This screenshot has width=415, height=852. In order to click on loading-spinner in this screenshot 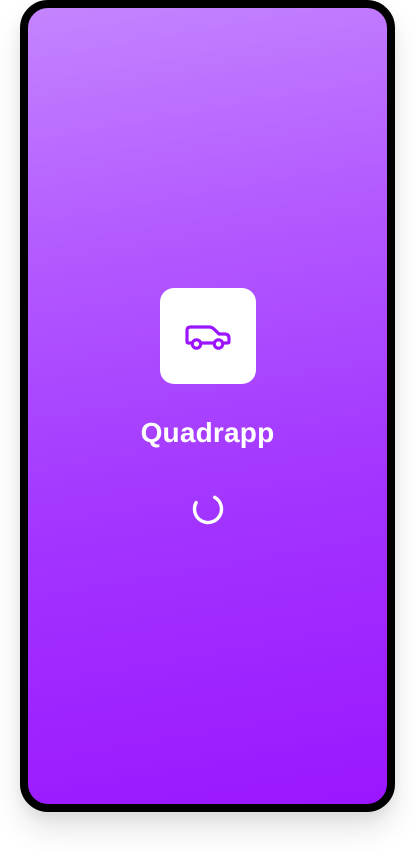, I will do `click(208, 509)`.